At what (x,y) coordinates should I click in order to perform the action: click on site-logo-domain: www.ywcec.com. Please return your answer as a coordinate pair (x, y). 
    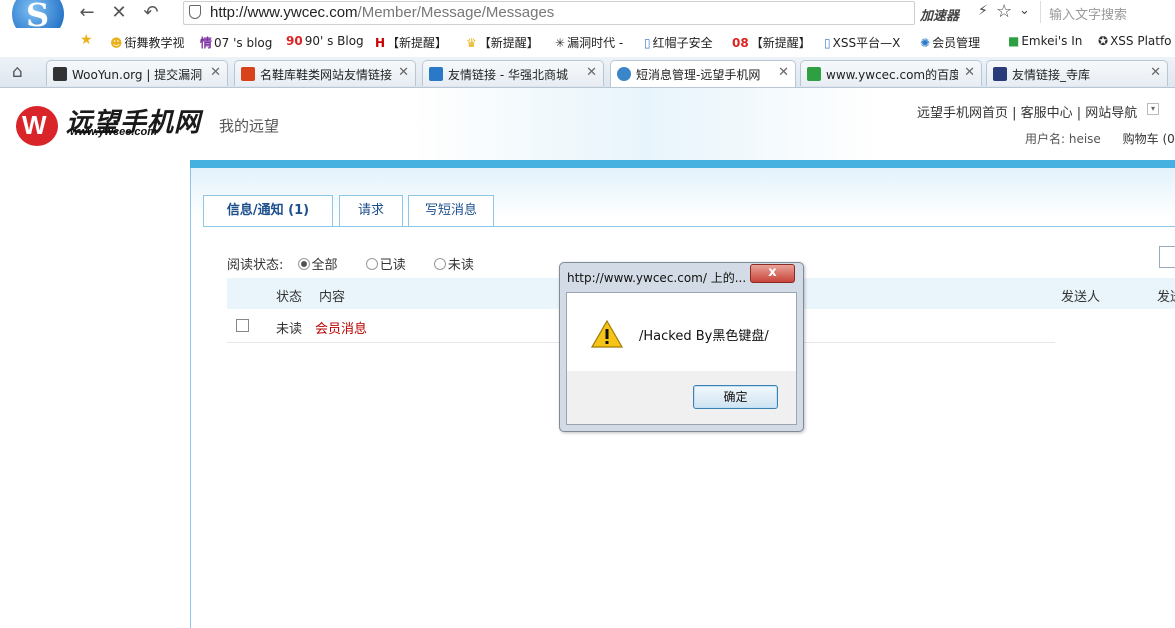
    Looking at the image, I should click on (114, 132).